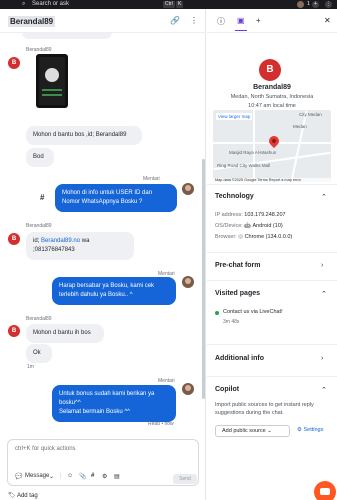 The width and height of the screenshot is (337, 500). I want to click on message-bubble: Mohon d bantu ih bos, so click(65, 333).